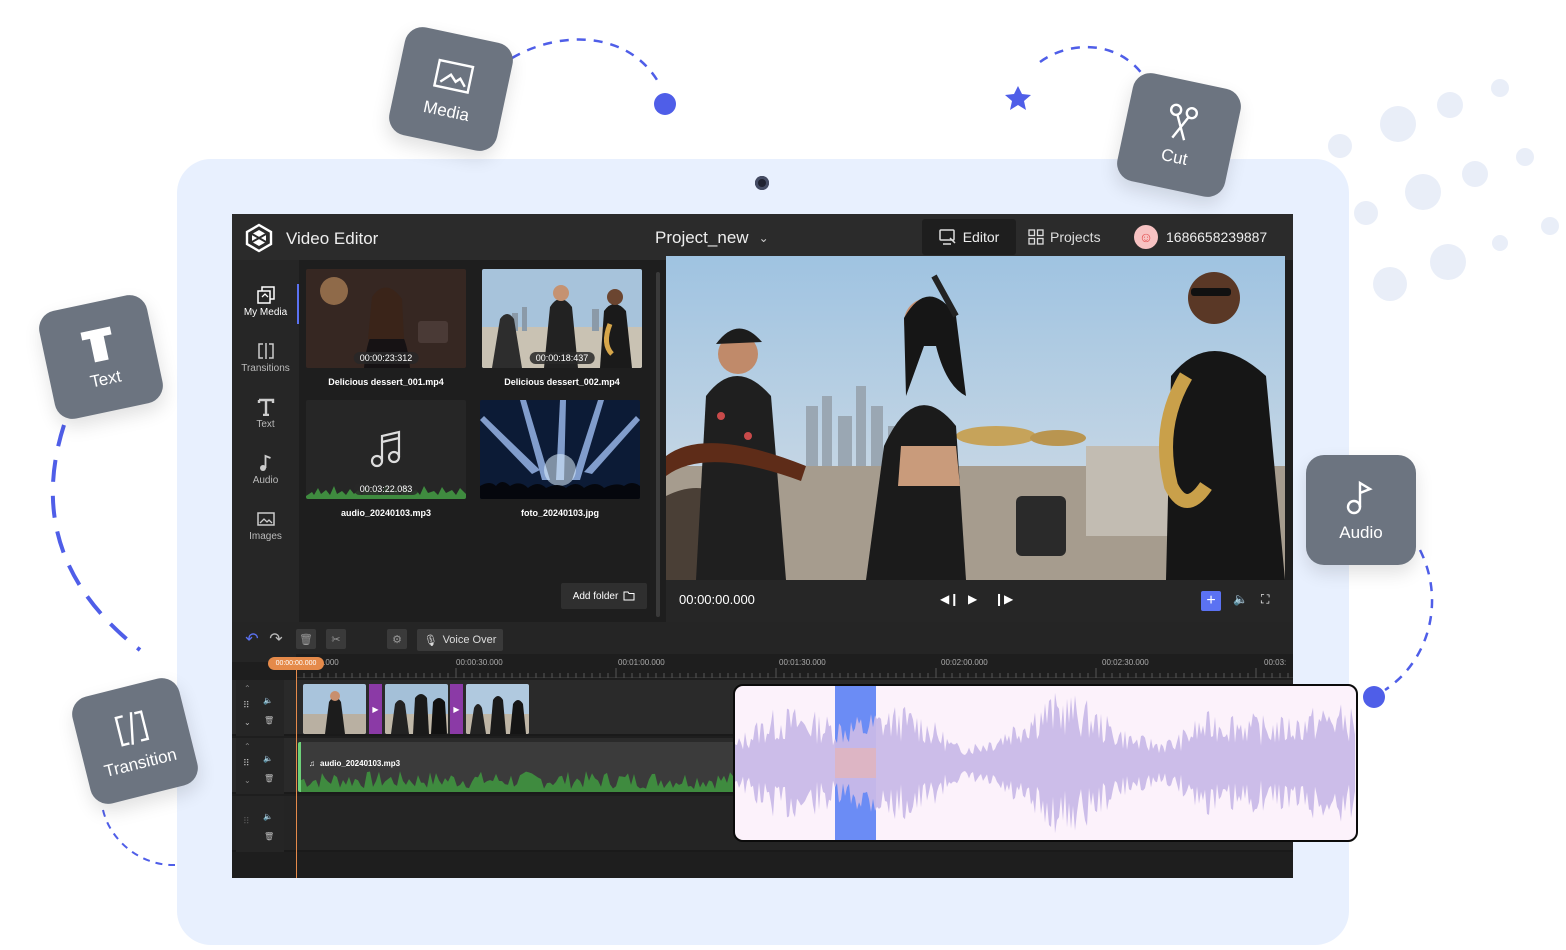 The width and height of the screenshot is (1566, 950). I want to click on media-thumb-video-1: 00:00:23:312, so click(386, 318).